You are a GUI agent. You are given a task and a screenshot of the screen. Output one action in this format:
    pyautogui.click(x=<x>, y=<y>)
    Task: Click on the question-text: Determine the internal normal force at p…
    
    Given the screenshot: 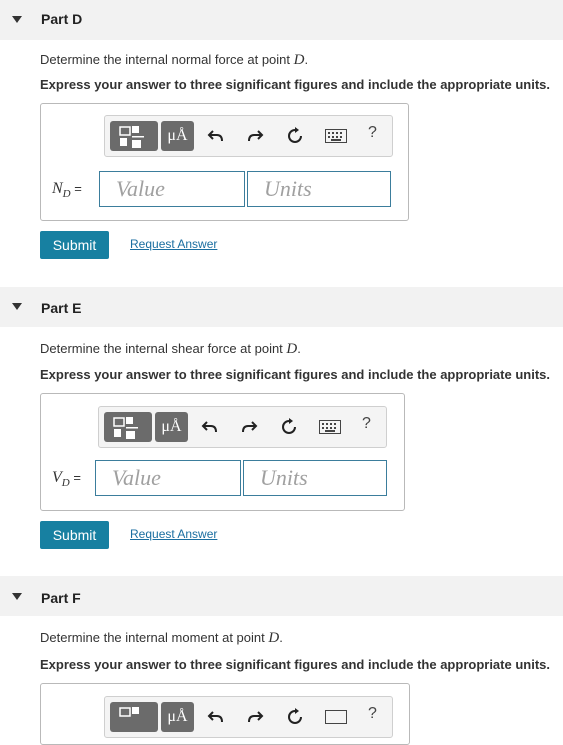 What is the action you would take?
    pyautogui.click(x=174, y=60)
    